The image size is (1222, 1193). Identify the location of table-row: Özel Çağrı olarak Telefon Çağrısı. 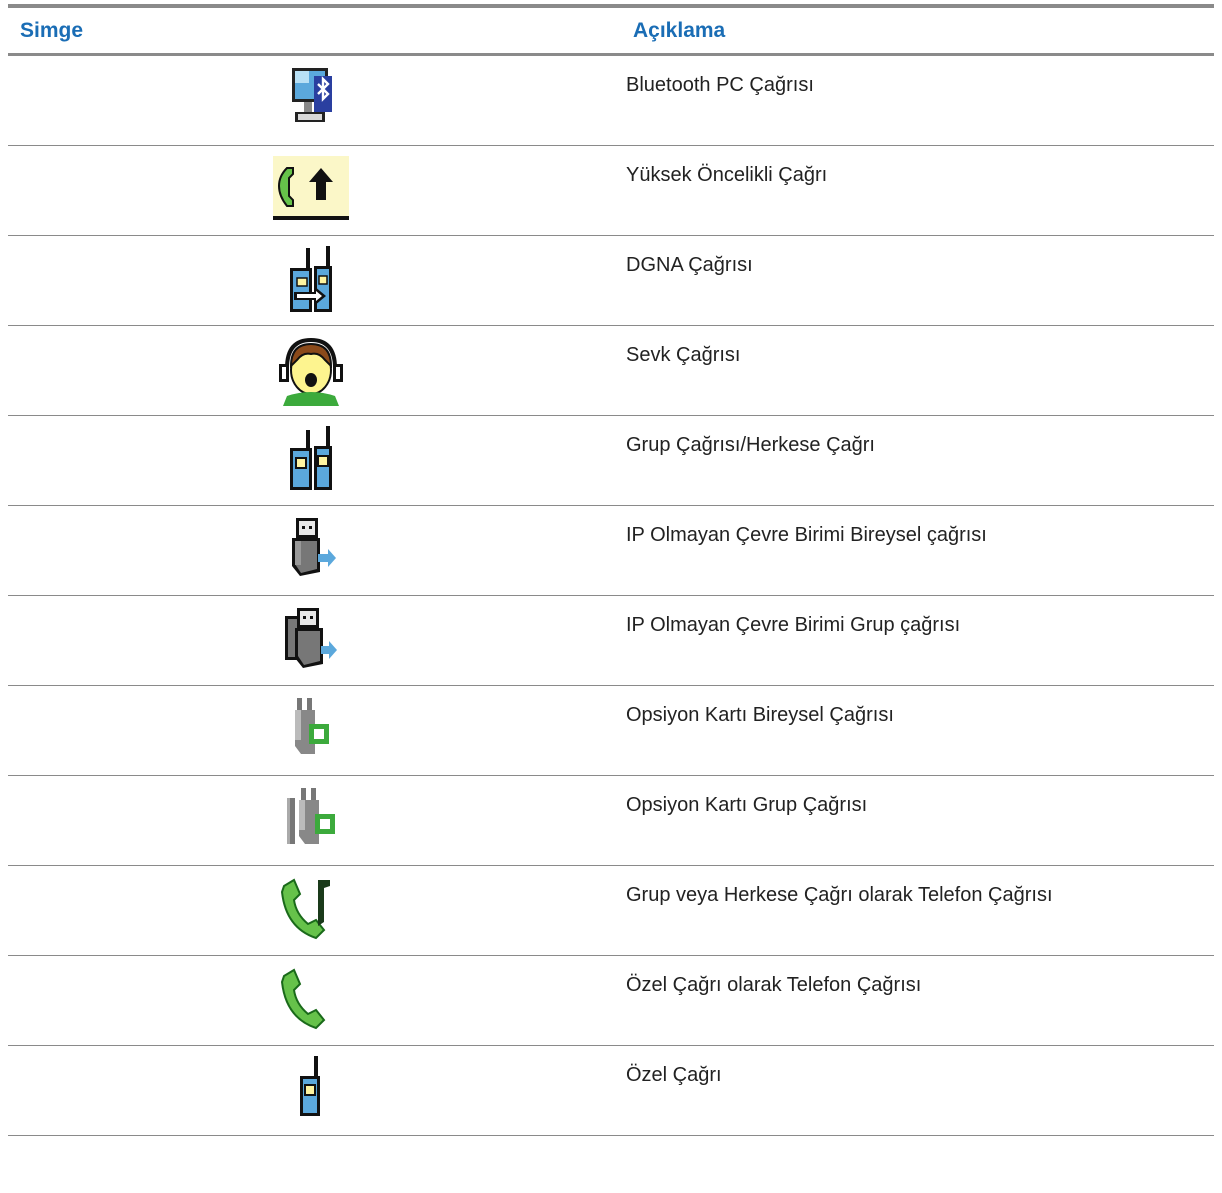
(611, 1001).